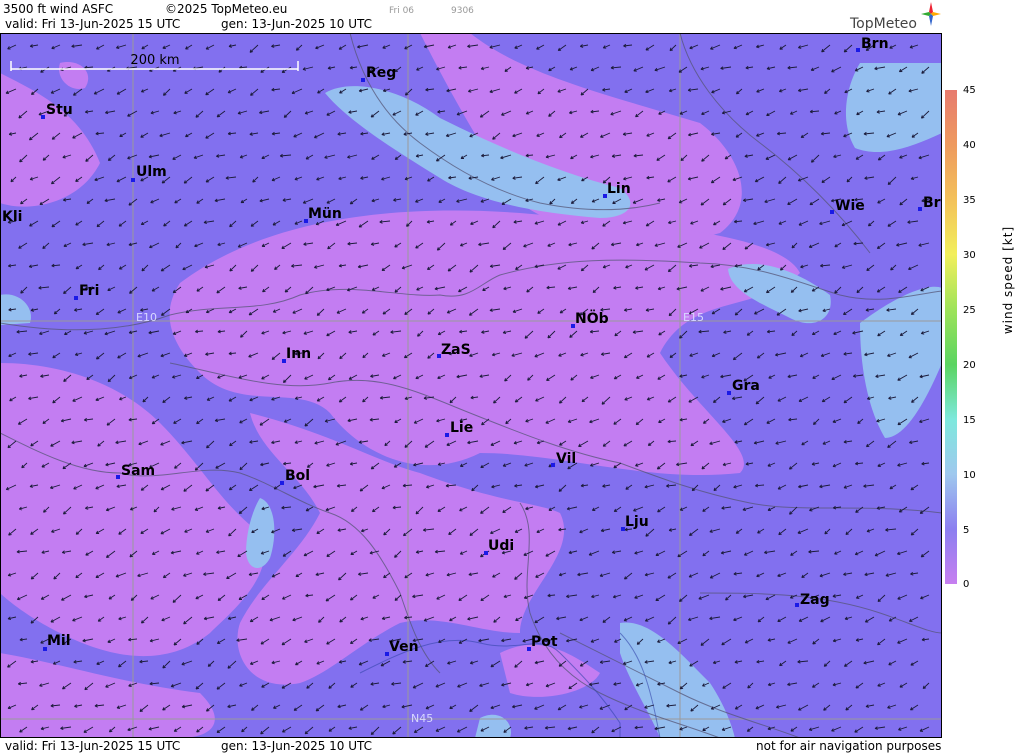  What do you see at coordinates (325, 214) in the screenshot?
I see `city-label-mun: Mün` at bounding box center [325, 214].